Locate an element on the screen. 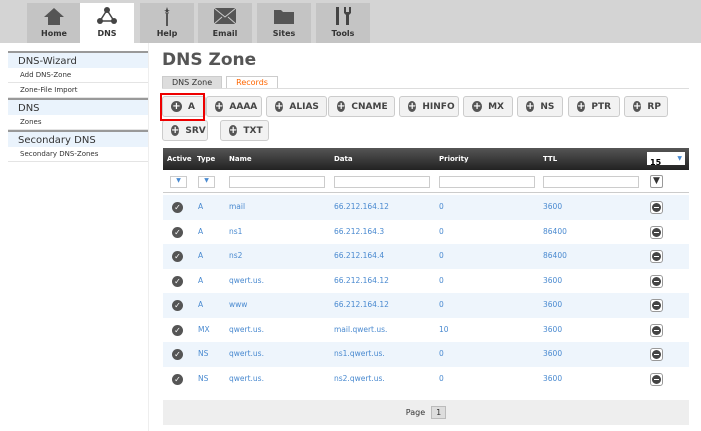  col-active: Active is located at coordinates (179, 159).